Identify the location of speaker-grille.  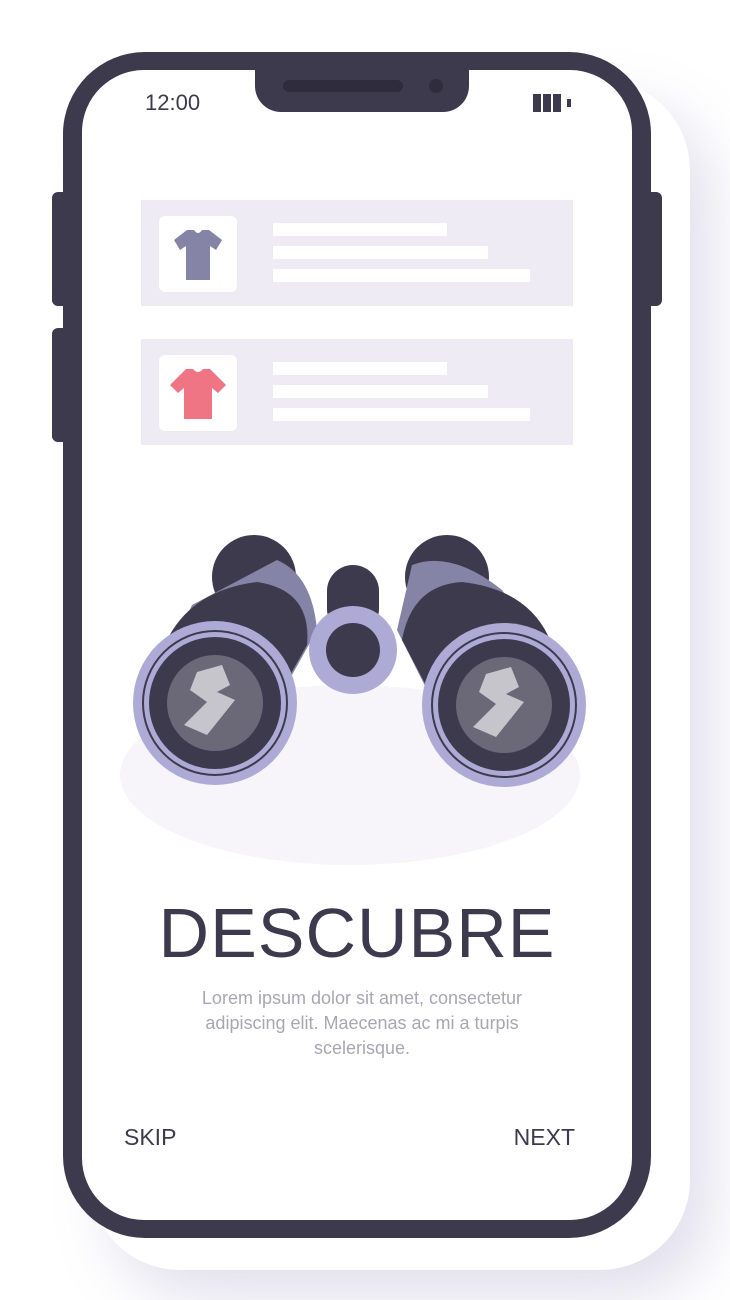
(343, 86).